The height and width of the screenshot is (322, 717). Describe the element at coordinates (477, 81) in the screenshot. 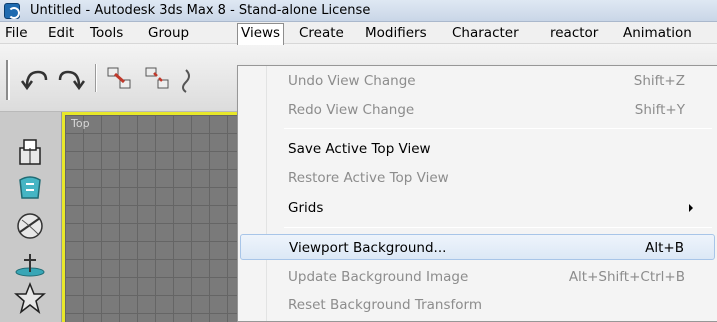

I see `menu-item-undo-view-change: Undo View Change Shift+Z` at that location.